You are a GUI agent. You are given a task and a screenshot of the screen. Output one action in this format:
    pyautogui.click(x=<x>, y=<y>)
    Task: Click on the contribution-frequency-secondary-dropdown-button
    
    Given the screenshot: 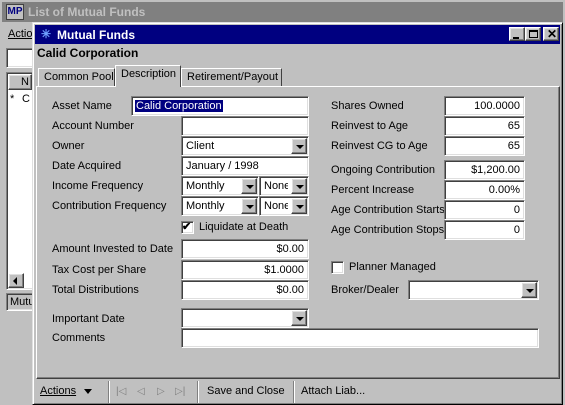 What is the action you would take?
    pyautogui.click(x=299, y=206)
    